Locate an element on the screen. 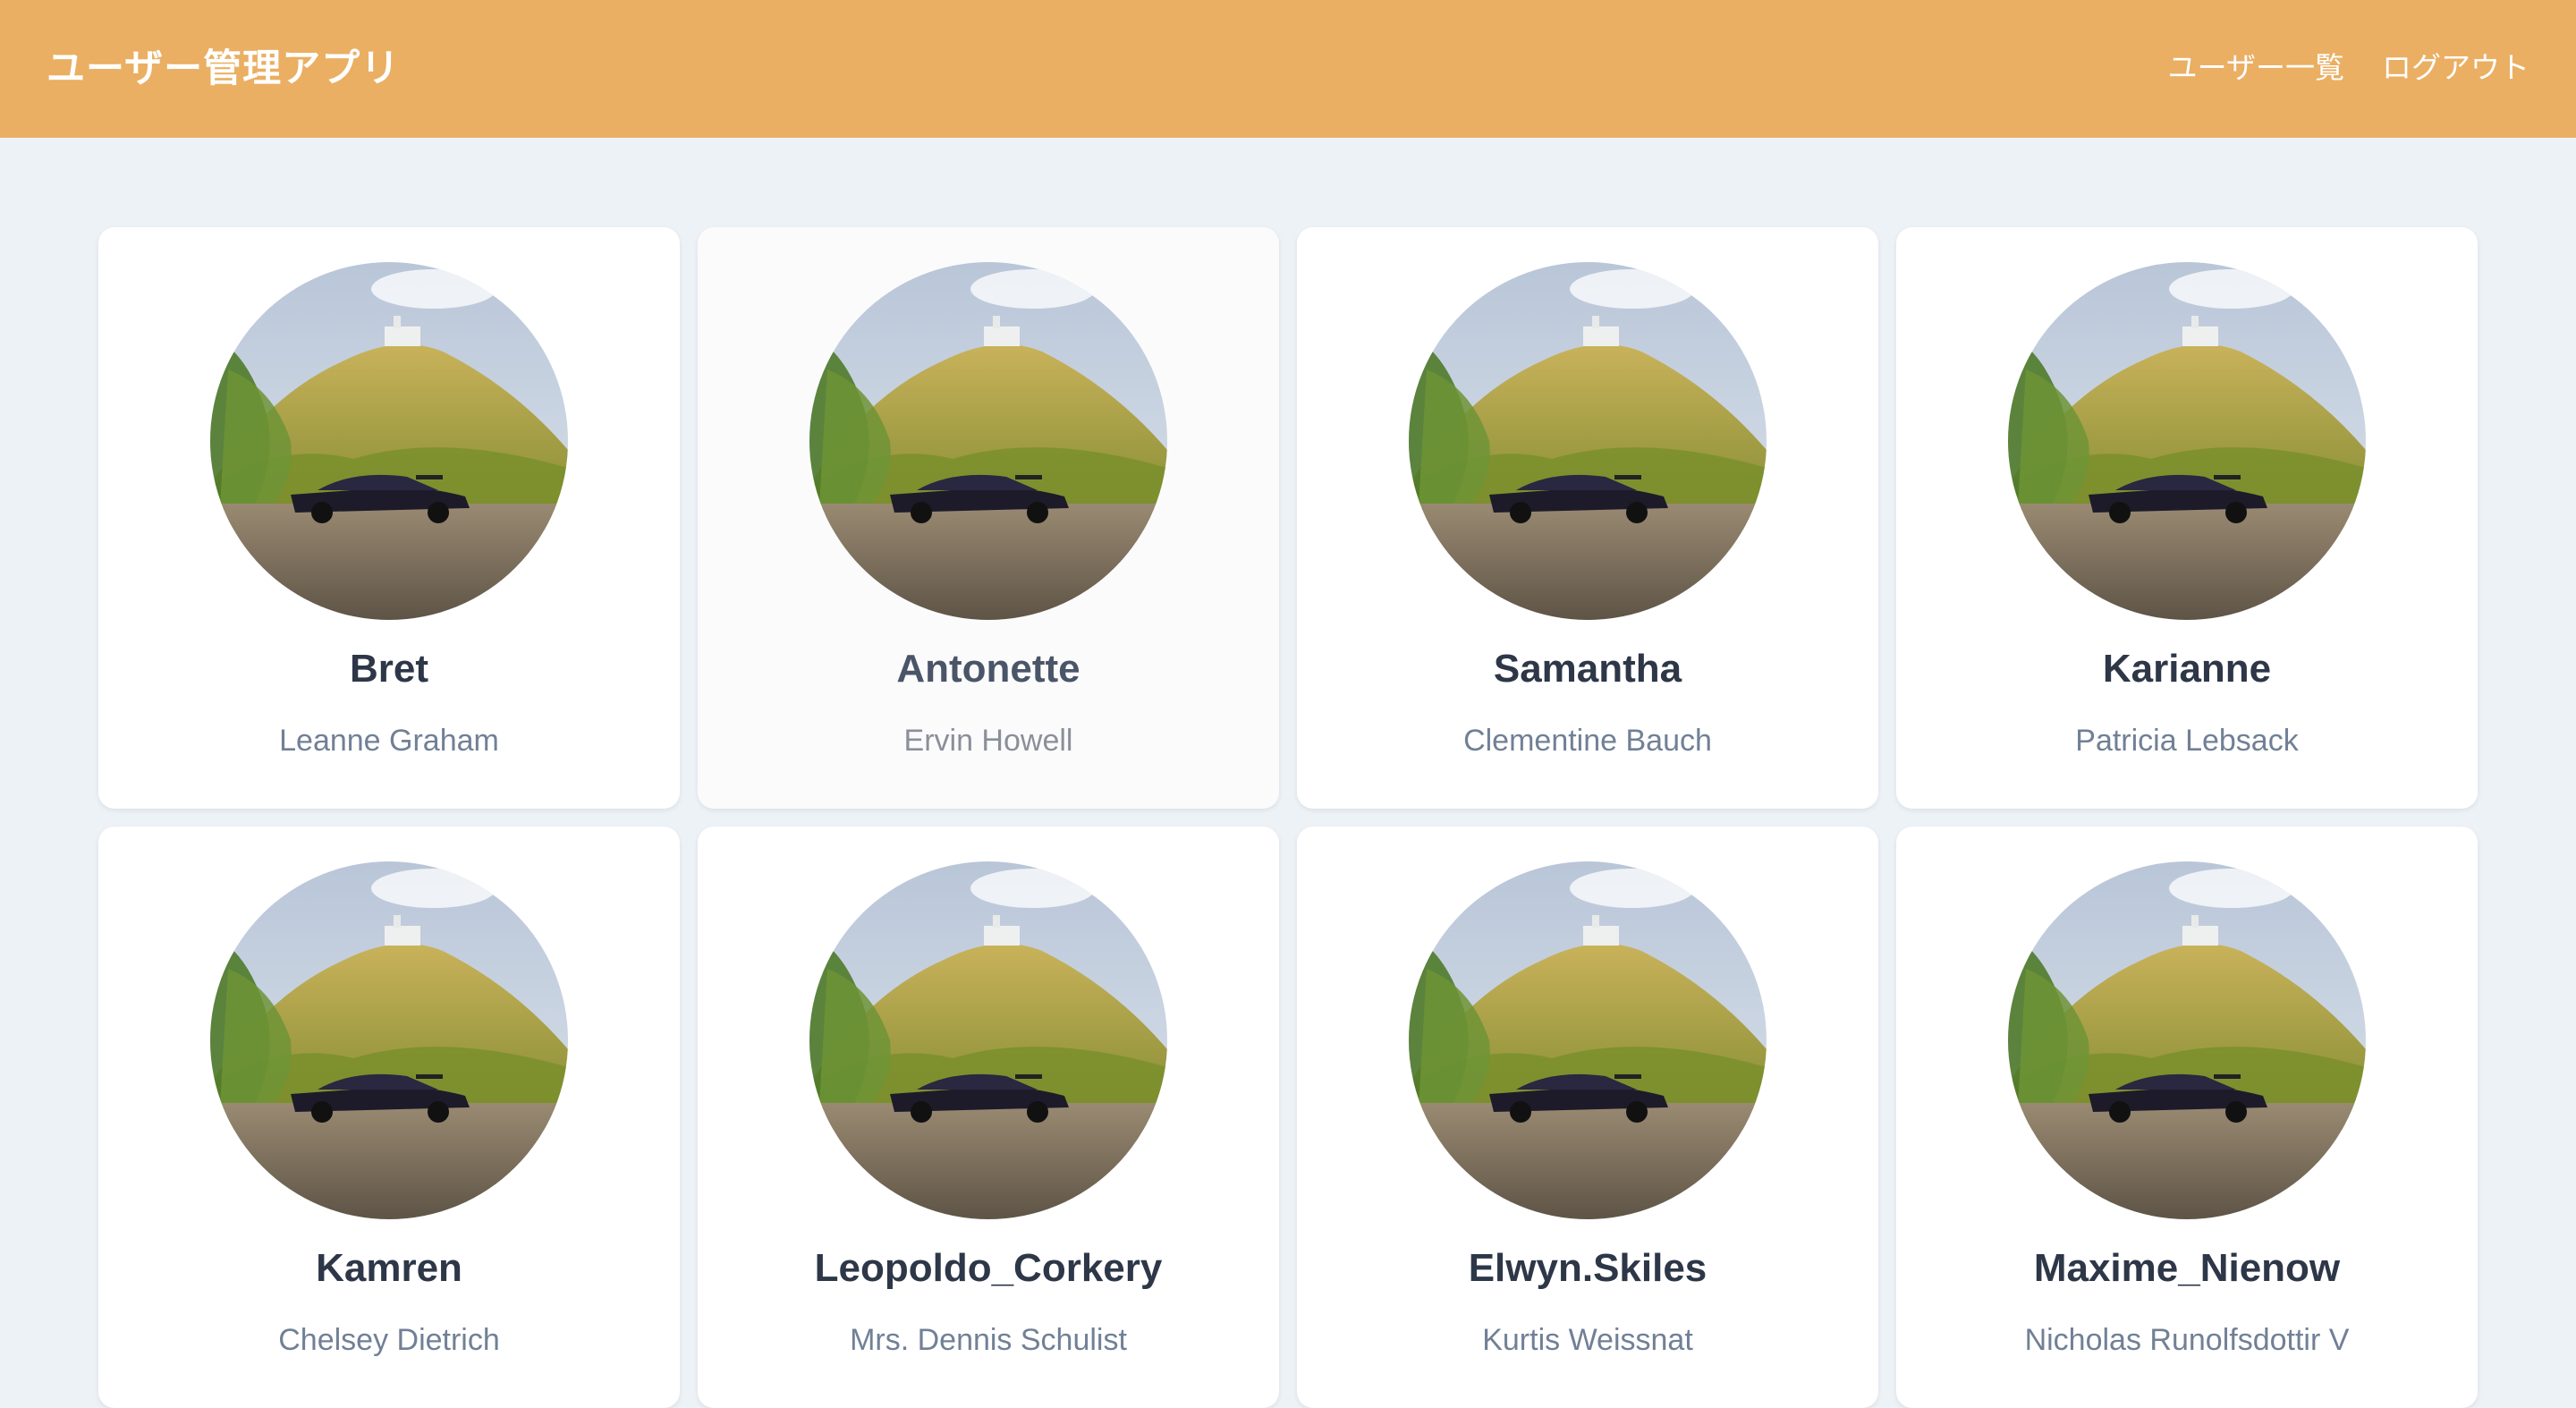 The image size is (2576, 1408). user-card: Samantha Clementine Bauch is located at coordinates (1587, 518).